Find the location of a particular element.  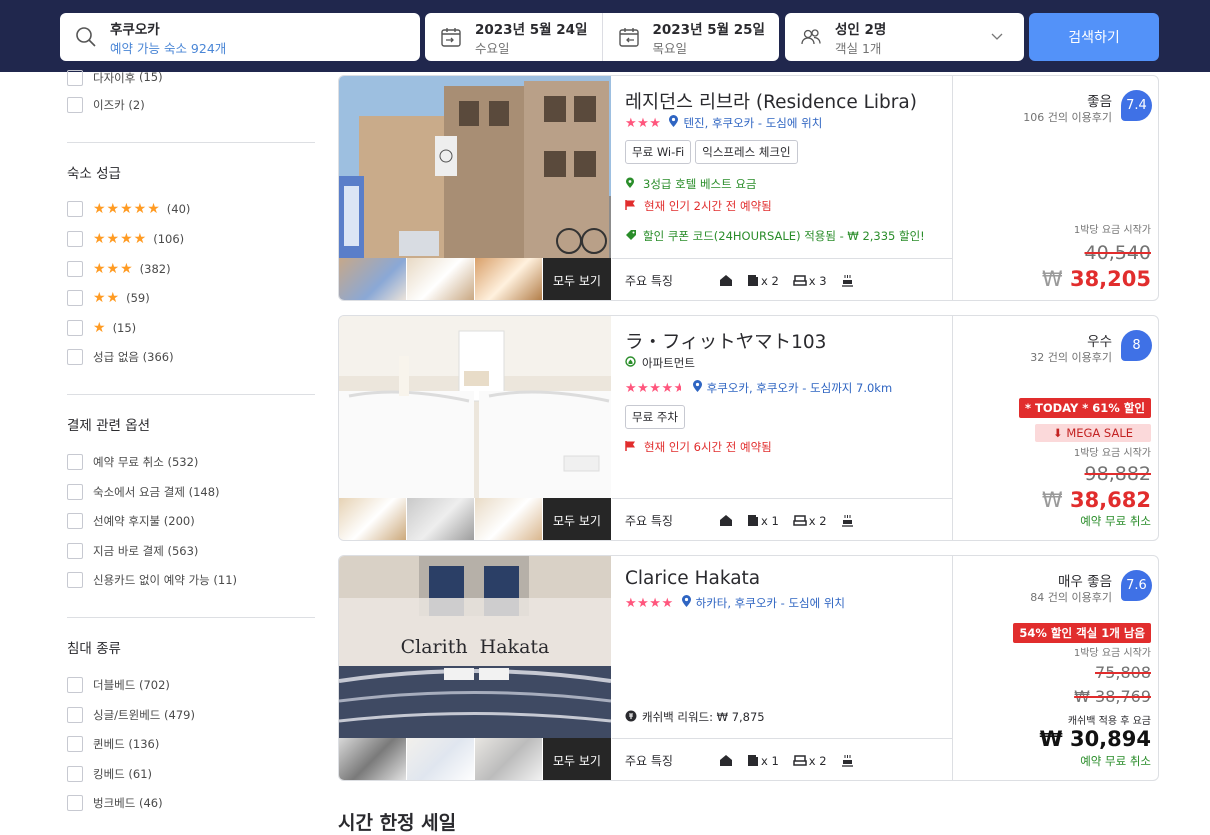

filter-count: (106) is located at coordinates (169, 238).